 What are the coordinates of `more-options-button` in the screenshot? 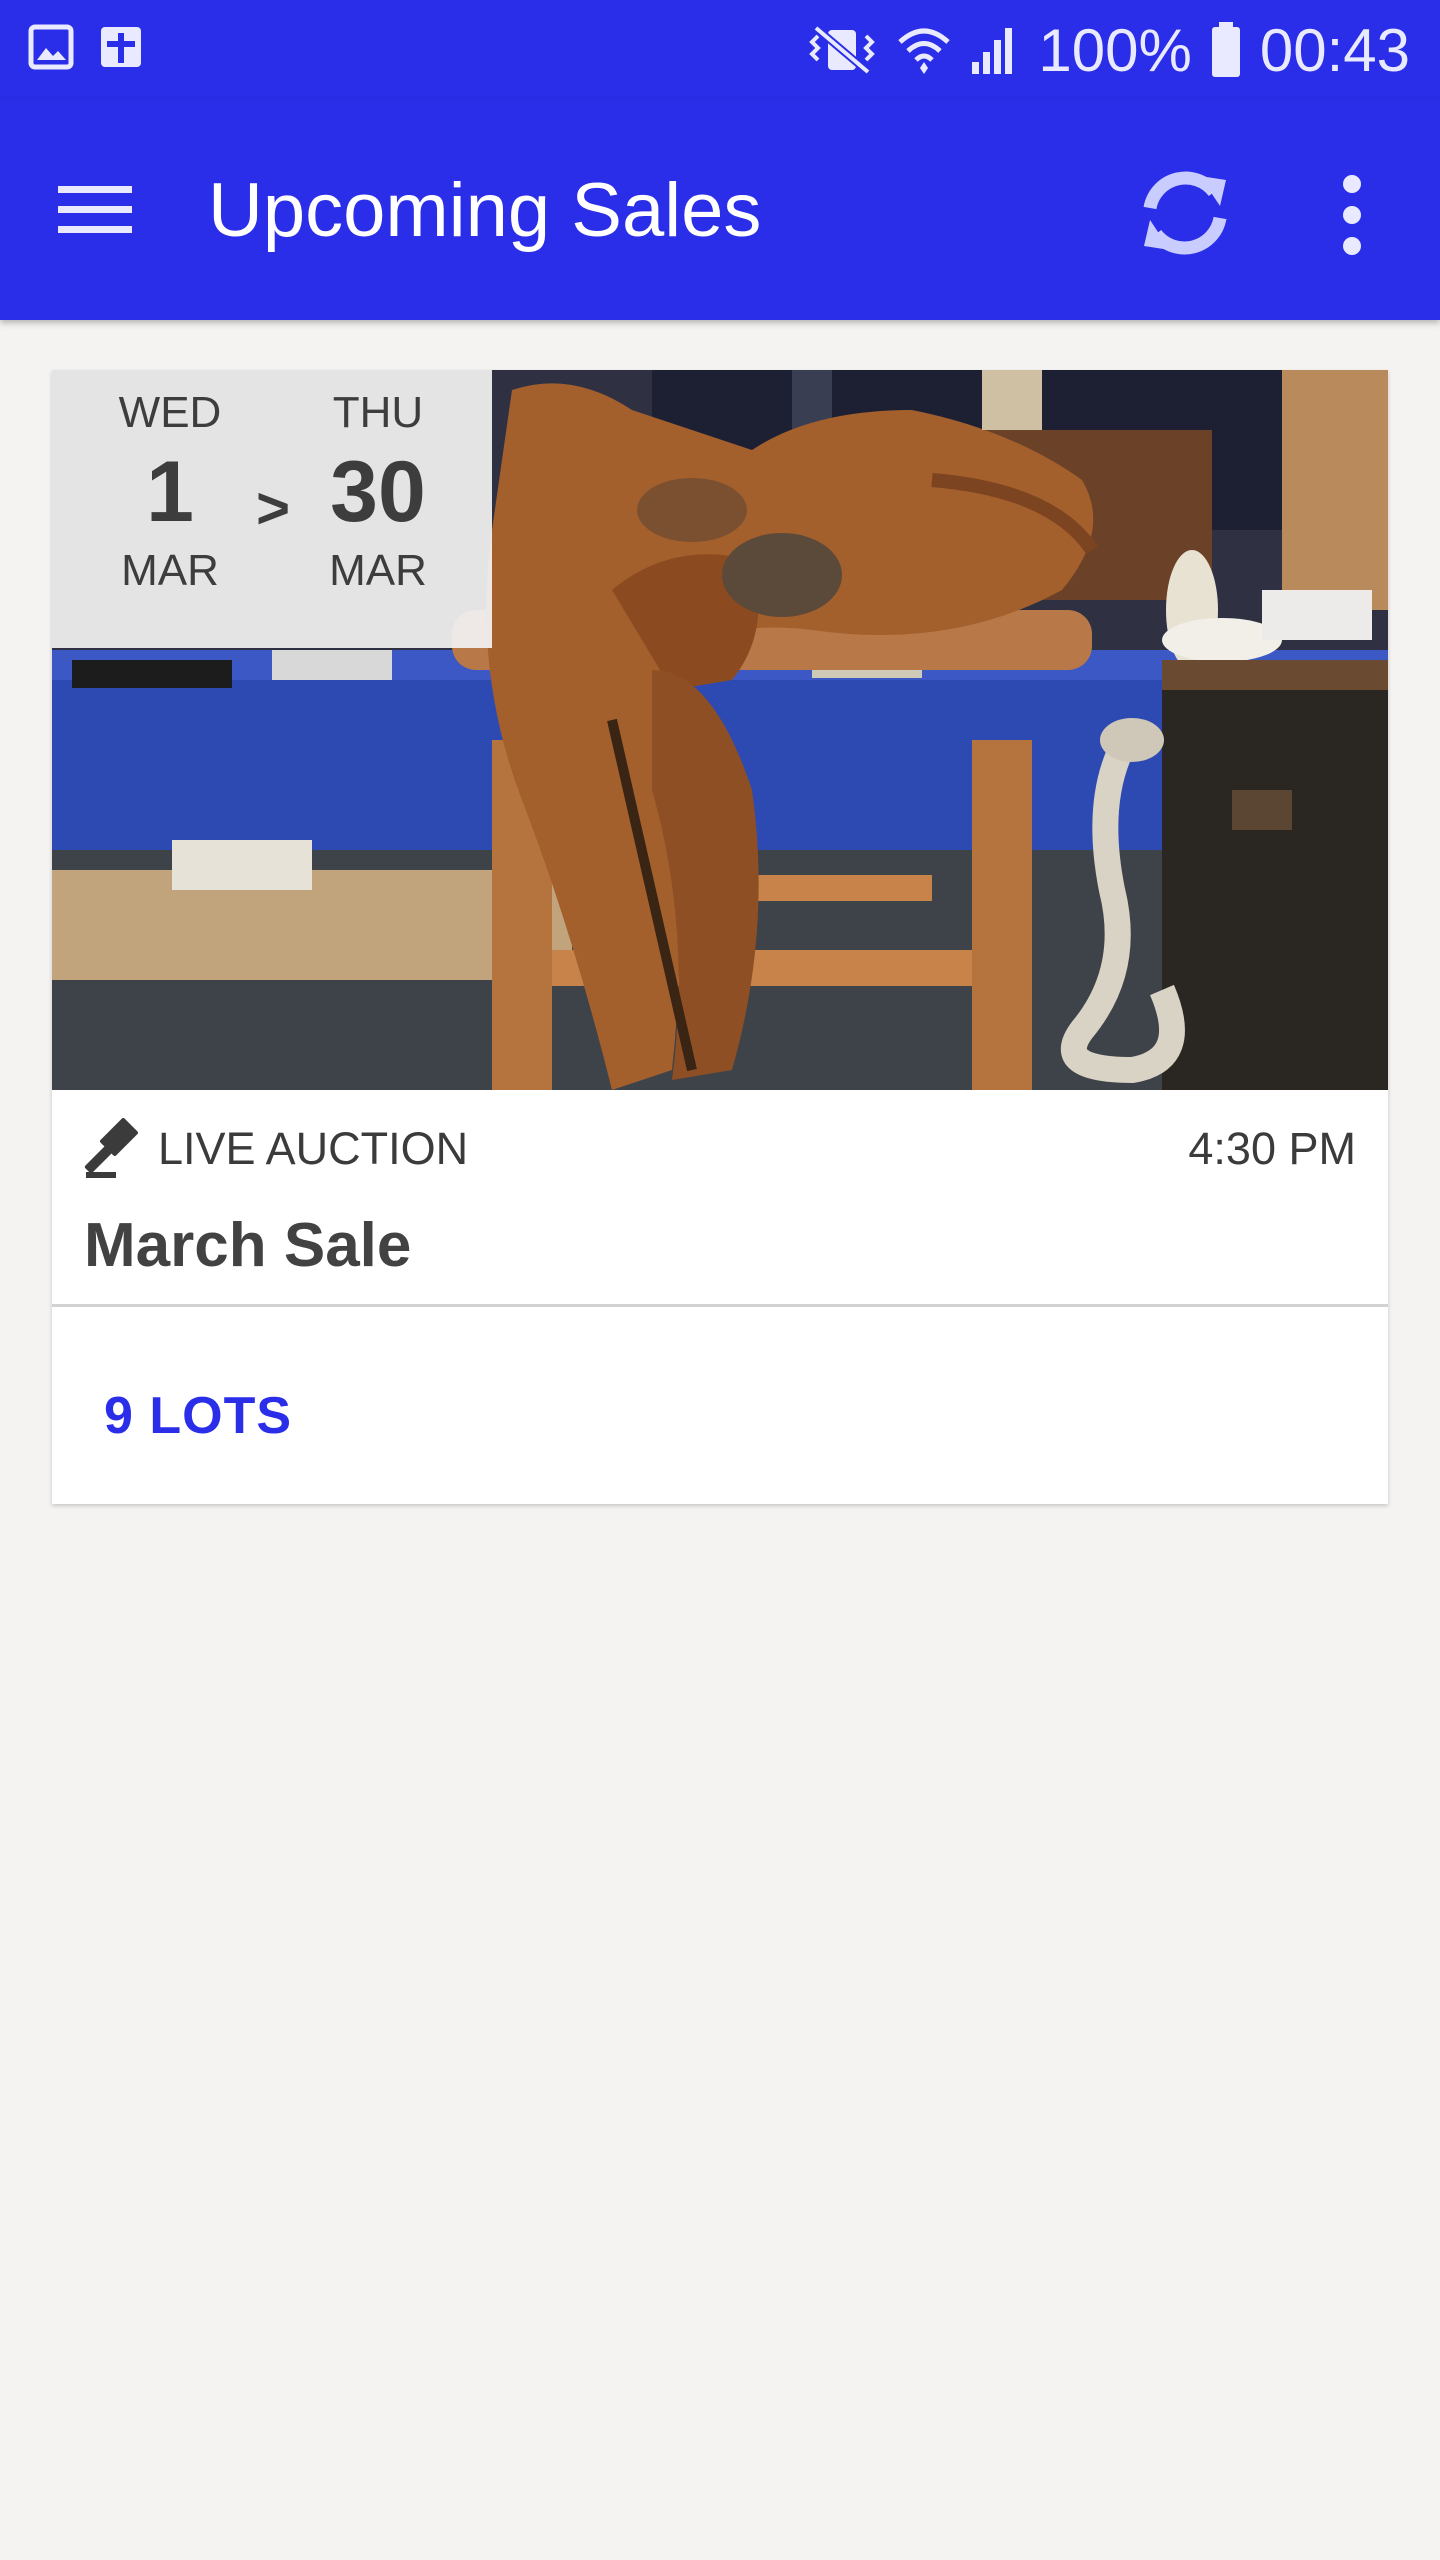 It's located at (1352, 215).